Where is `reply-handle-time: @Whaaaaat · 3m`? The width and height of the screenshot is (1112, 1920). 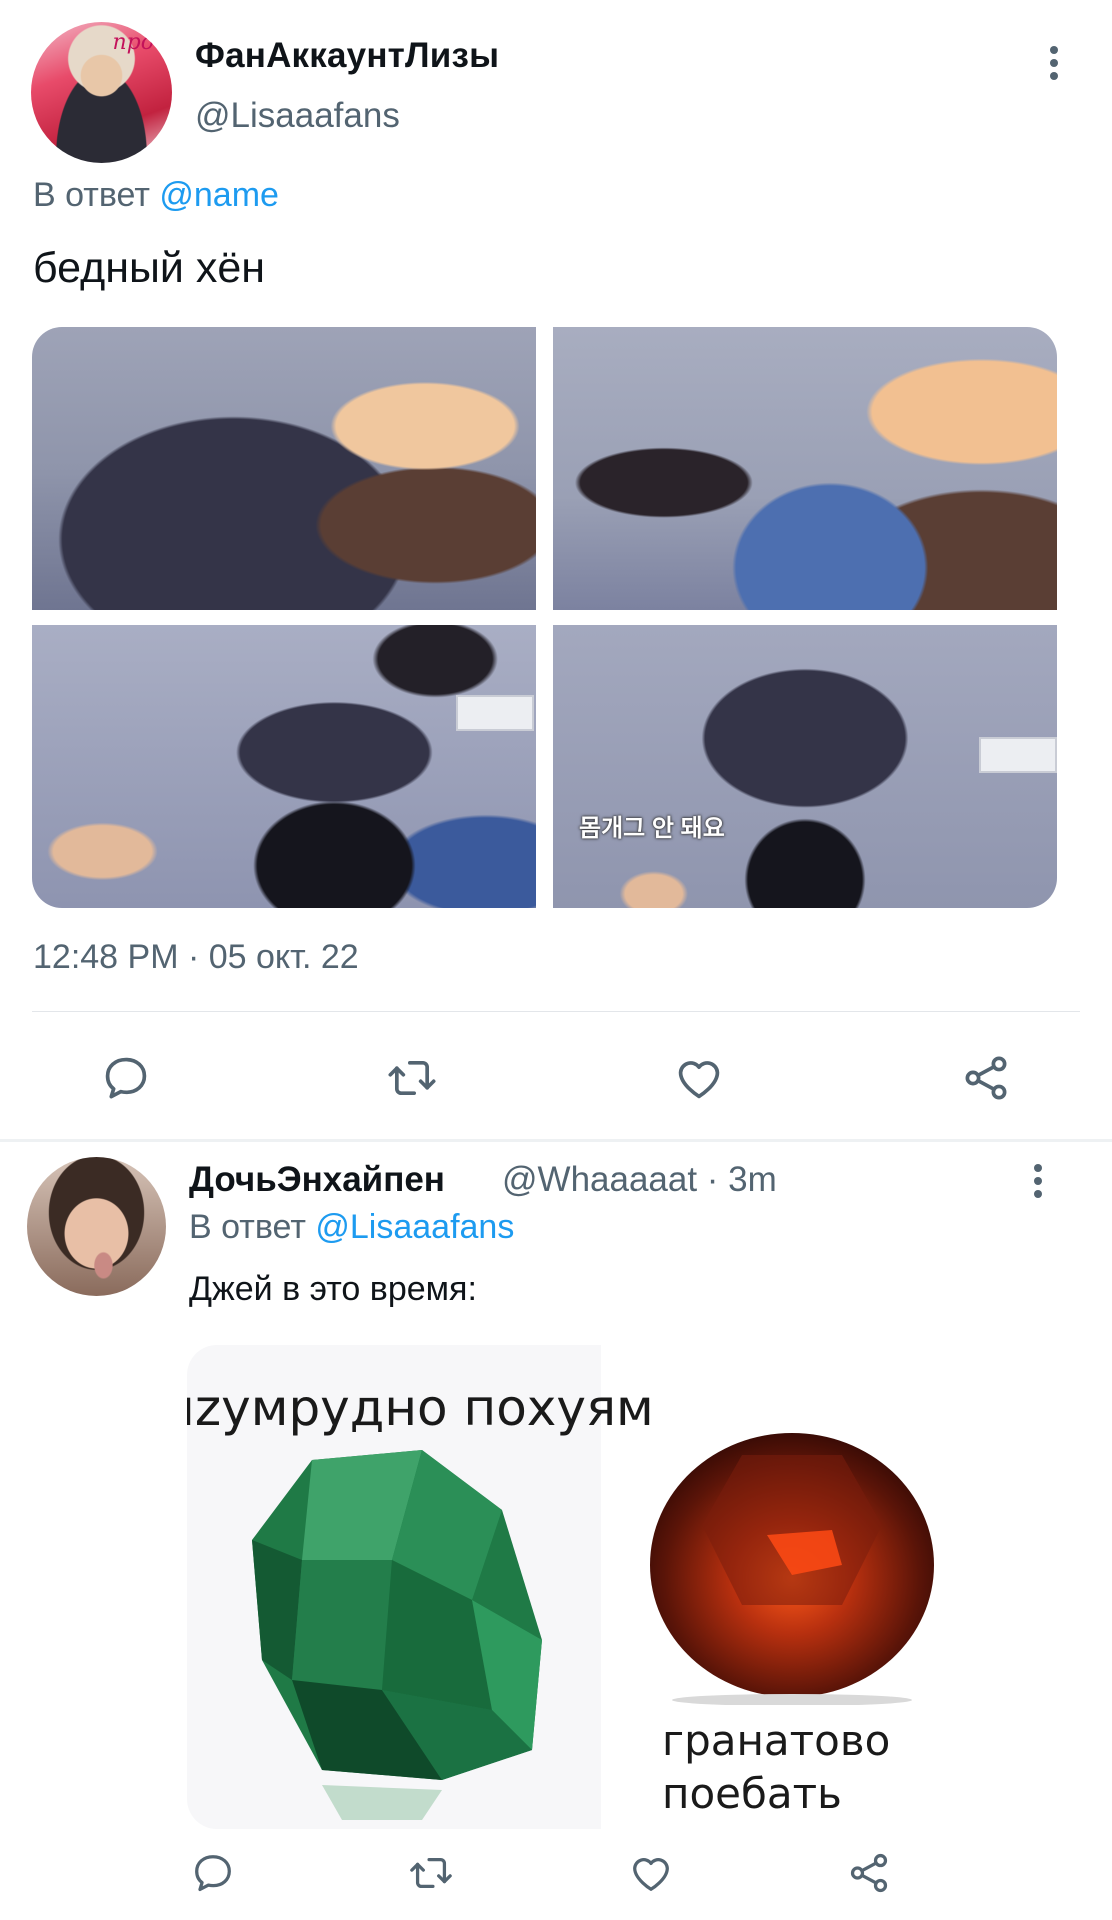 reply-handle-time: @Whaaaaat · 3m is located at coordinates (639, 1180).